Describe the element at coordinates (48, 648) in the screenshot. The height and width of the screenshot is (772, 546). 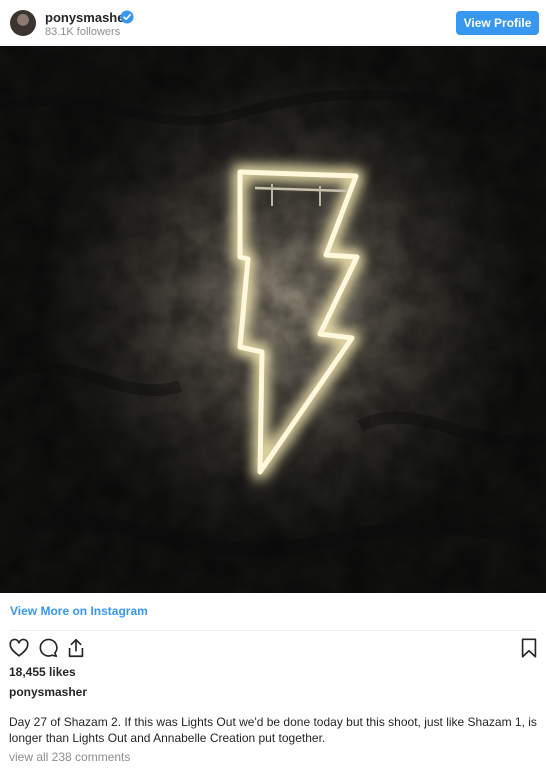
I see `comment-icon` at that location.